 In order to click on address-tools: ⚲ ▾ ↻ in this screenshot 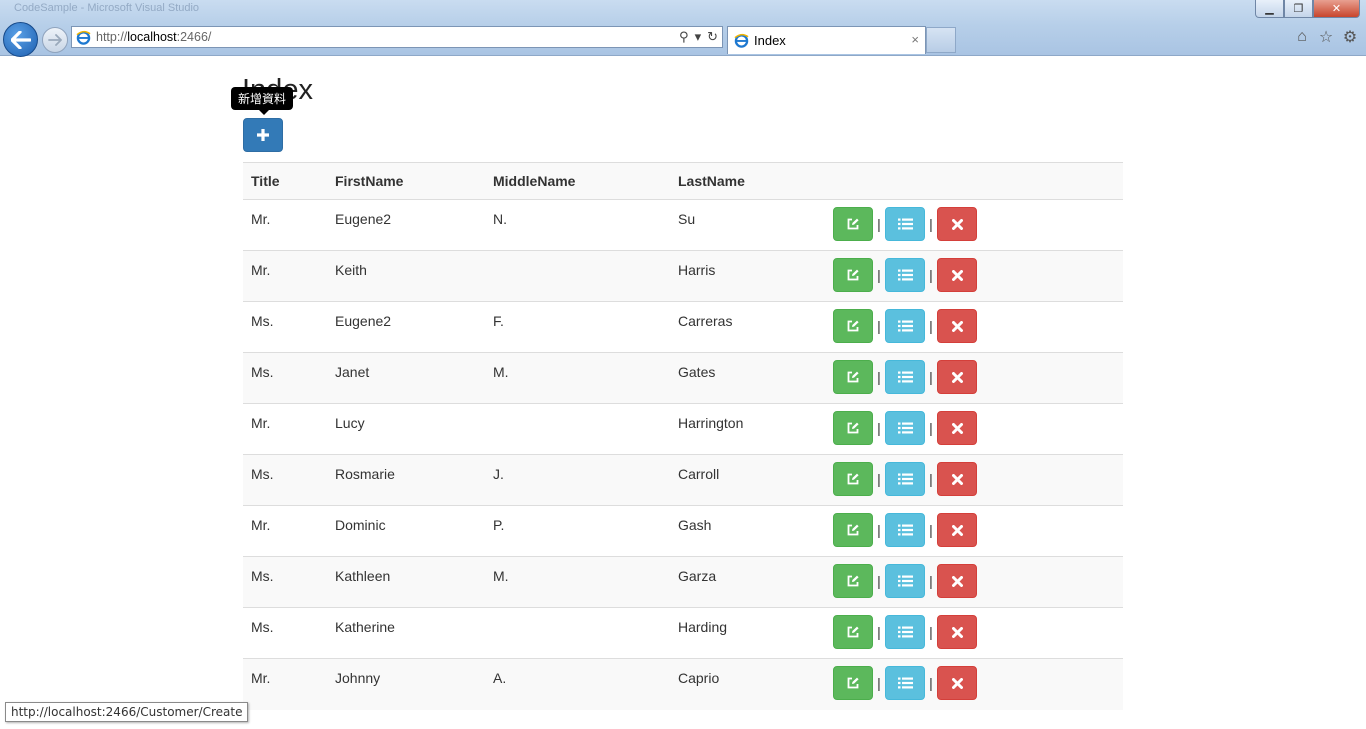, I will do `click(698, 37)`.